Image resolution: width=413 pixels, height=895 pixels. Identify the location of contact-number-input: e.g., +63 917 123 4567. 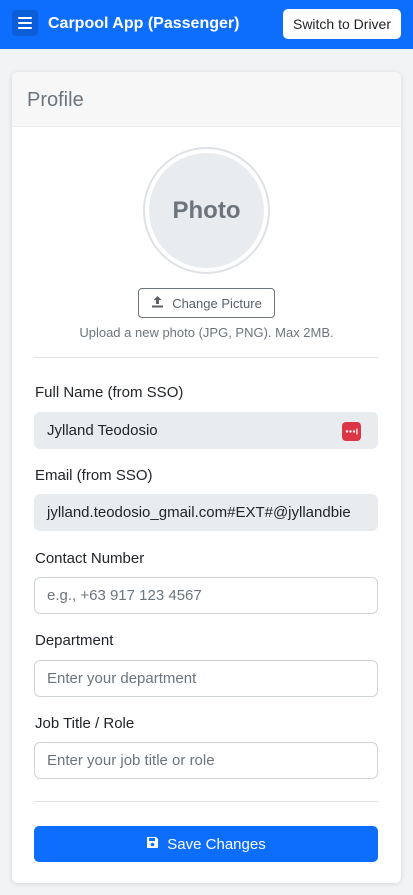
(206, 595).